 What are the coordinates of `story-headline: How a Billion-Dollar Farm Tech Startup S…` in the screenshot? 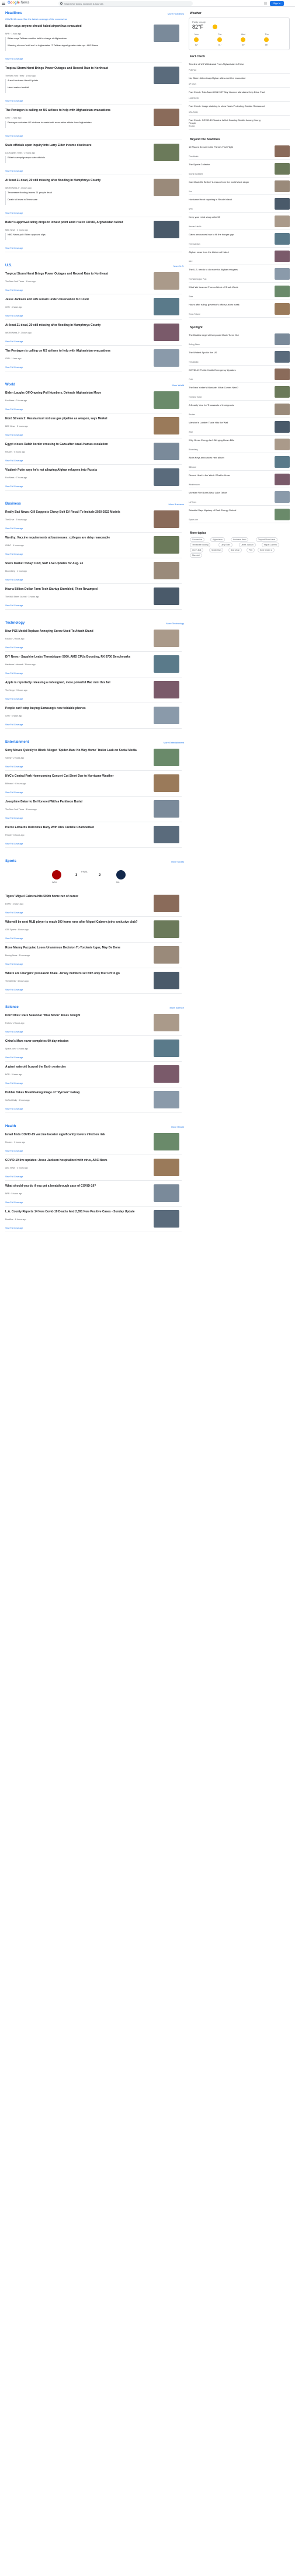 It's located at (78, 589).